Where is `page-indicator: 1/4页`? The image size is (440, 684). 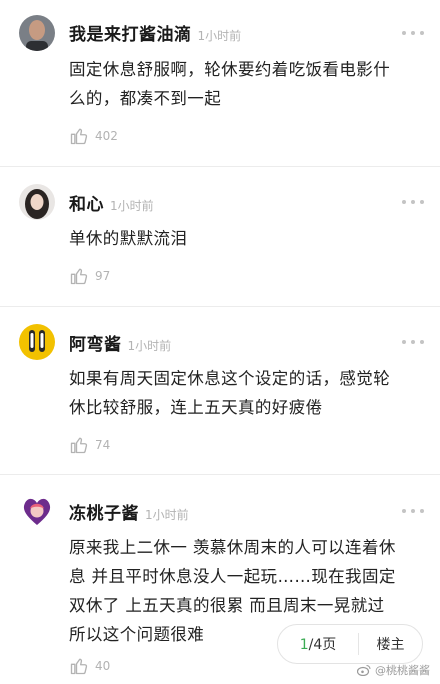
page-indicator: 1/4页 is located at coordinates (318, 644).